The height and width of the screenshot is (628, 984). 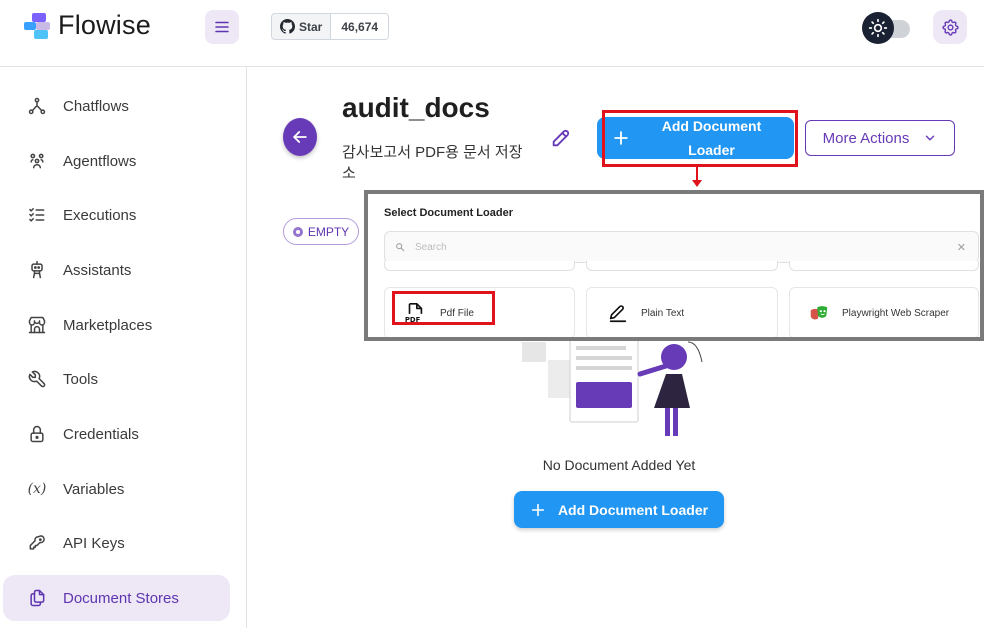 I want to click on empty-state-illustration, so click(x=612, y=386).